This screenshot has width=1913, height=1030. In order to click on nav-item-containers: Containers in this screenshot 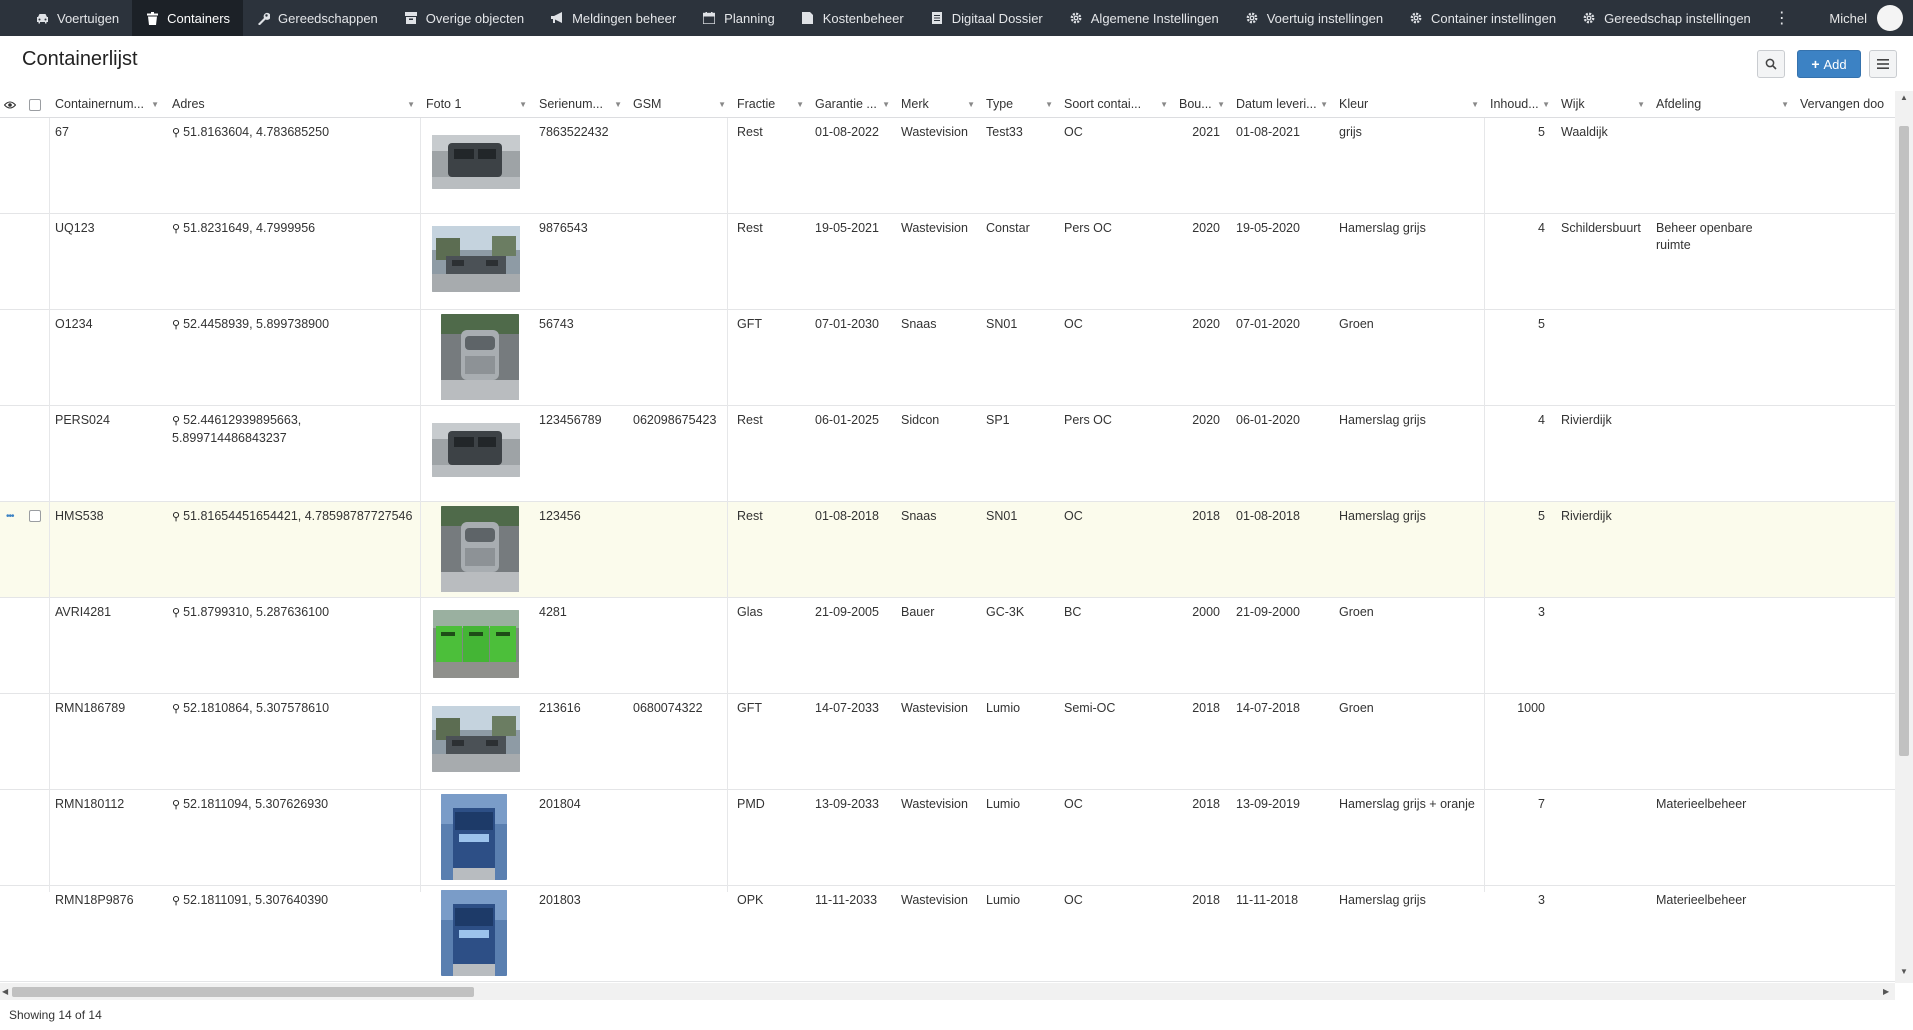, I will do `click(188, 18)`.